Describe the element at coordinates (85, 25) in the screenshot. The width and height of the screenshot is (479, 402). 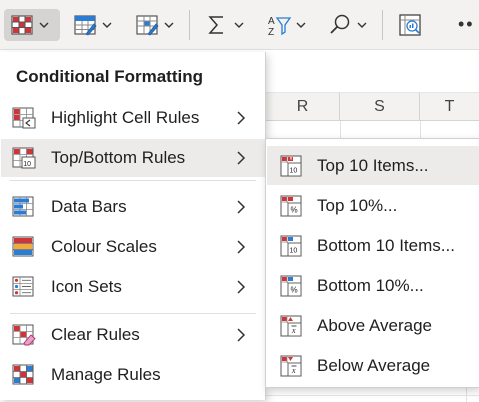
I see `format-as-table-icon` at that location.